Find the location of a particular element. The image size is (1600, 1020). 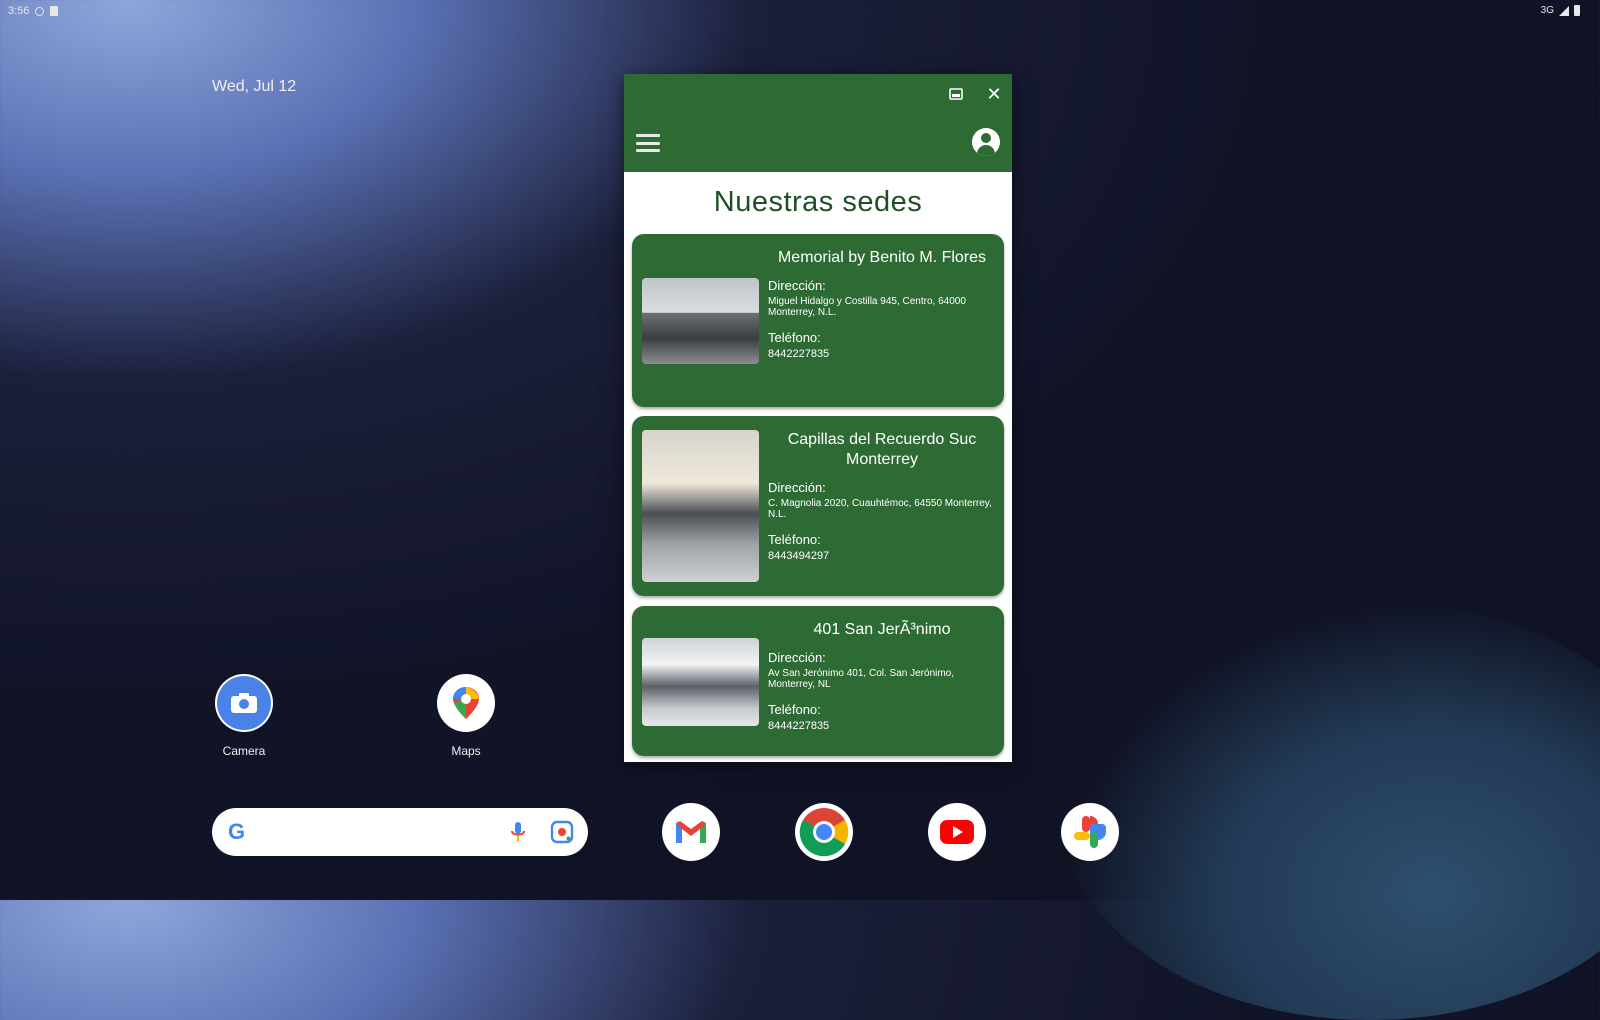

location-name: 401 San JerÃ³nimo is located at coordinates (882, 629).